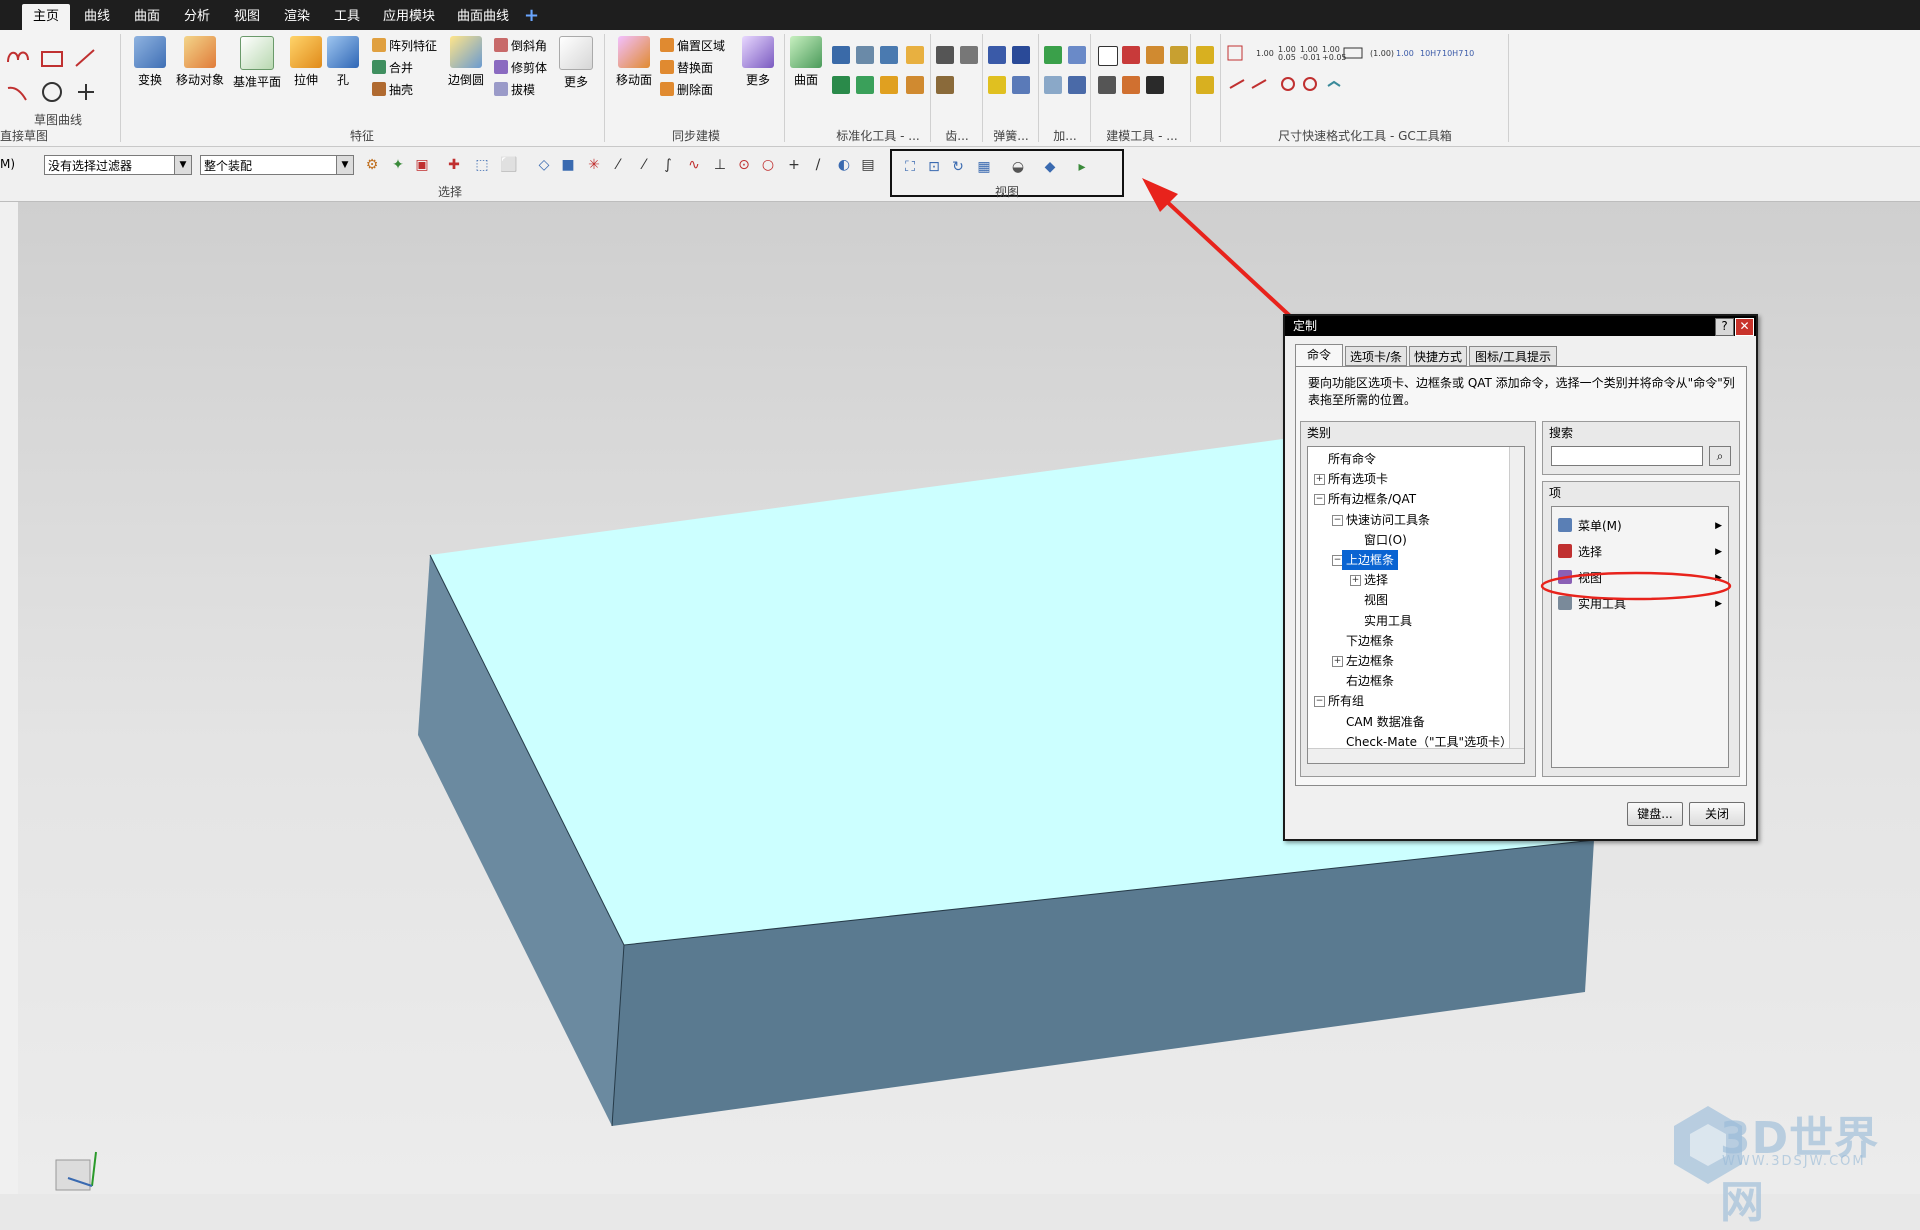  I want to click on search-label: 搜索, so click(1561, 433).